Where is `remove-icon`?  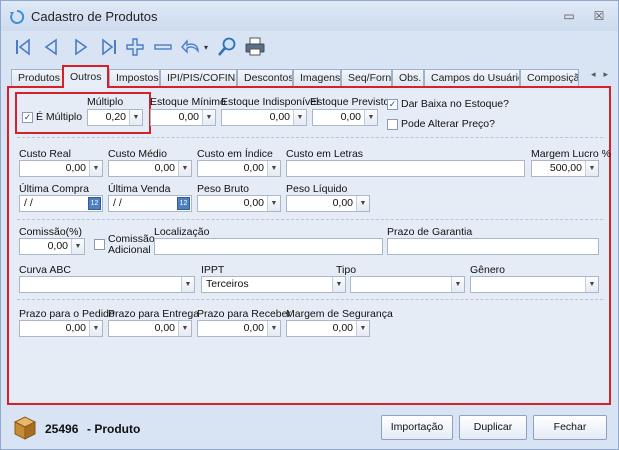
remove-icon is located at coordinates (163, 47).